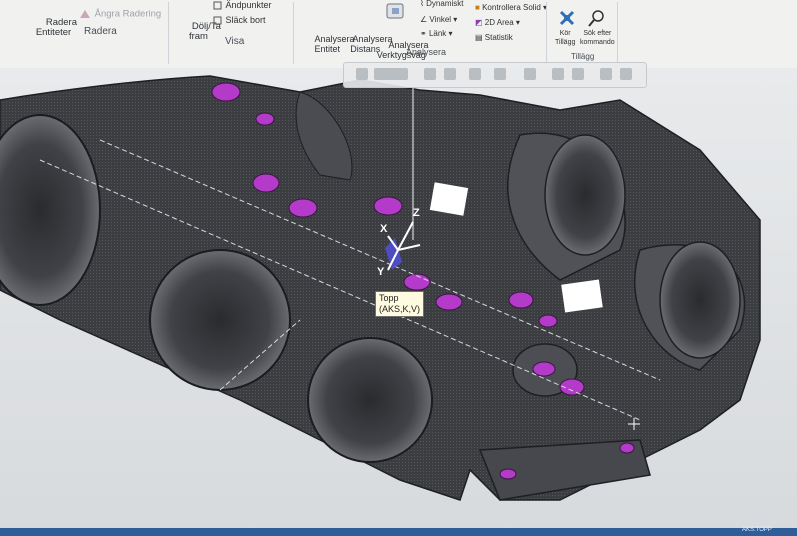 The image size is (797, 536). I want to click on graphics-quick-toolbar, so click(495, 75).